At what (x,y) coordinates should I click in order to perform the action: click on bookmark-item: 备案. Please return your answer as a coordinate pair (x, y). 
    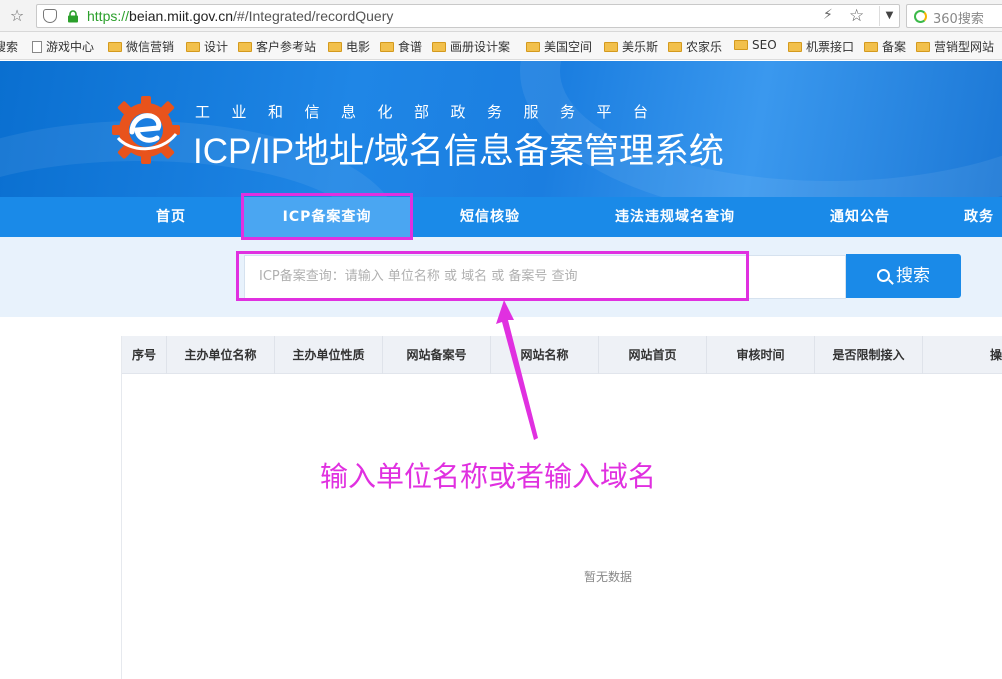
    Looking at the image, I should click on (885, 46).